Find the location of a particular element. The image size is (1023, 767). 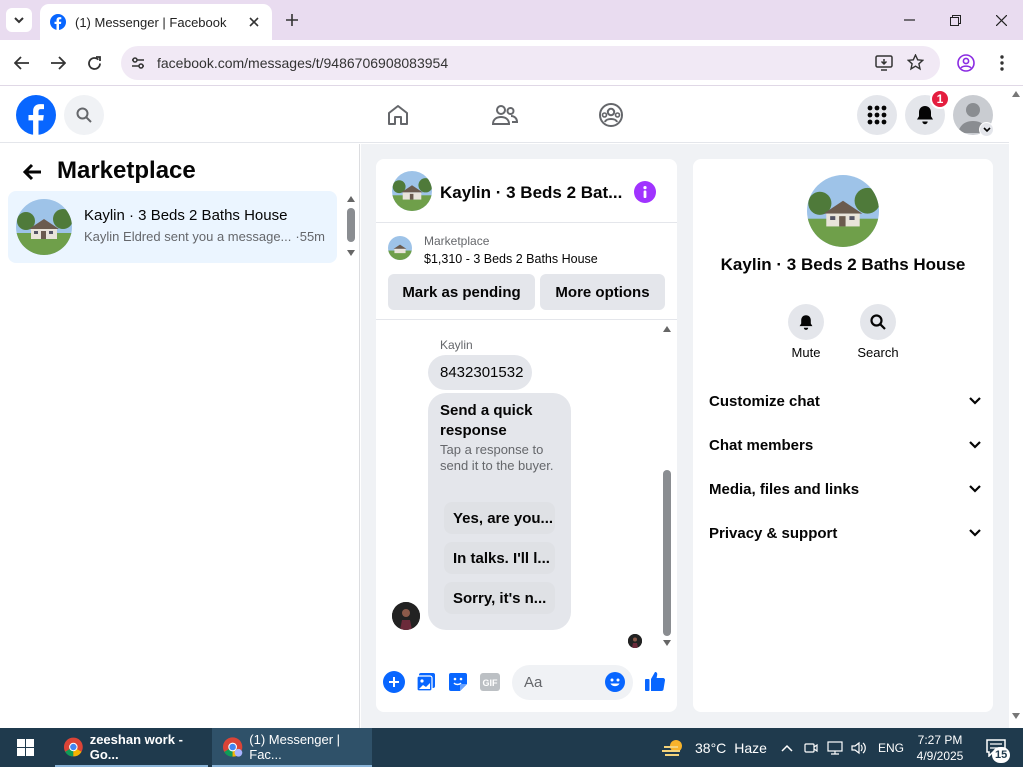

sticker-icon is located at coordinates (458, 682).